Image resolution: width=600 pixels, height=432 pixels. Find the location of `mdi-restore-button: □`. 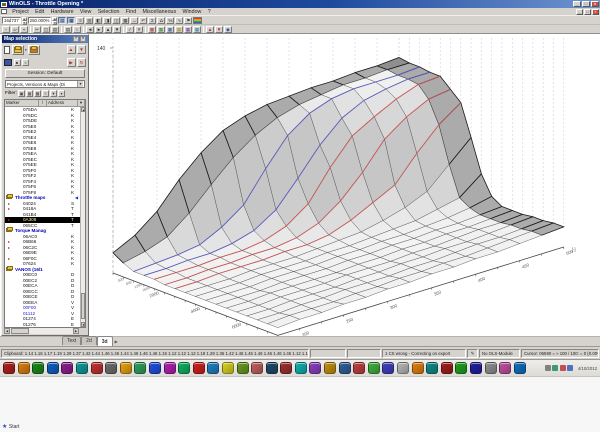

mdi-restore-button: □ is located at coordinates (587, 11).